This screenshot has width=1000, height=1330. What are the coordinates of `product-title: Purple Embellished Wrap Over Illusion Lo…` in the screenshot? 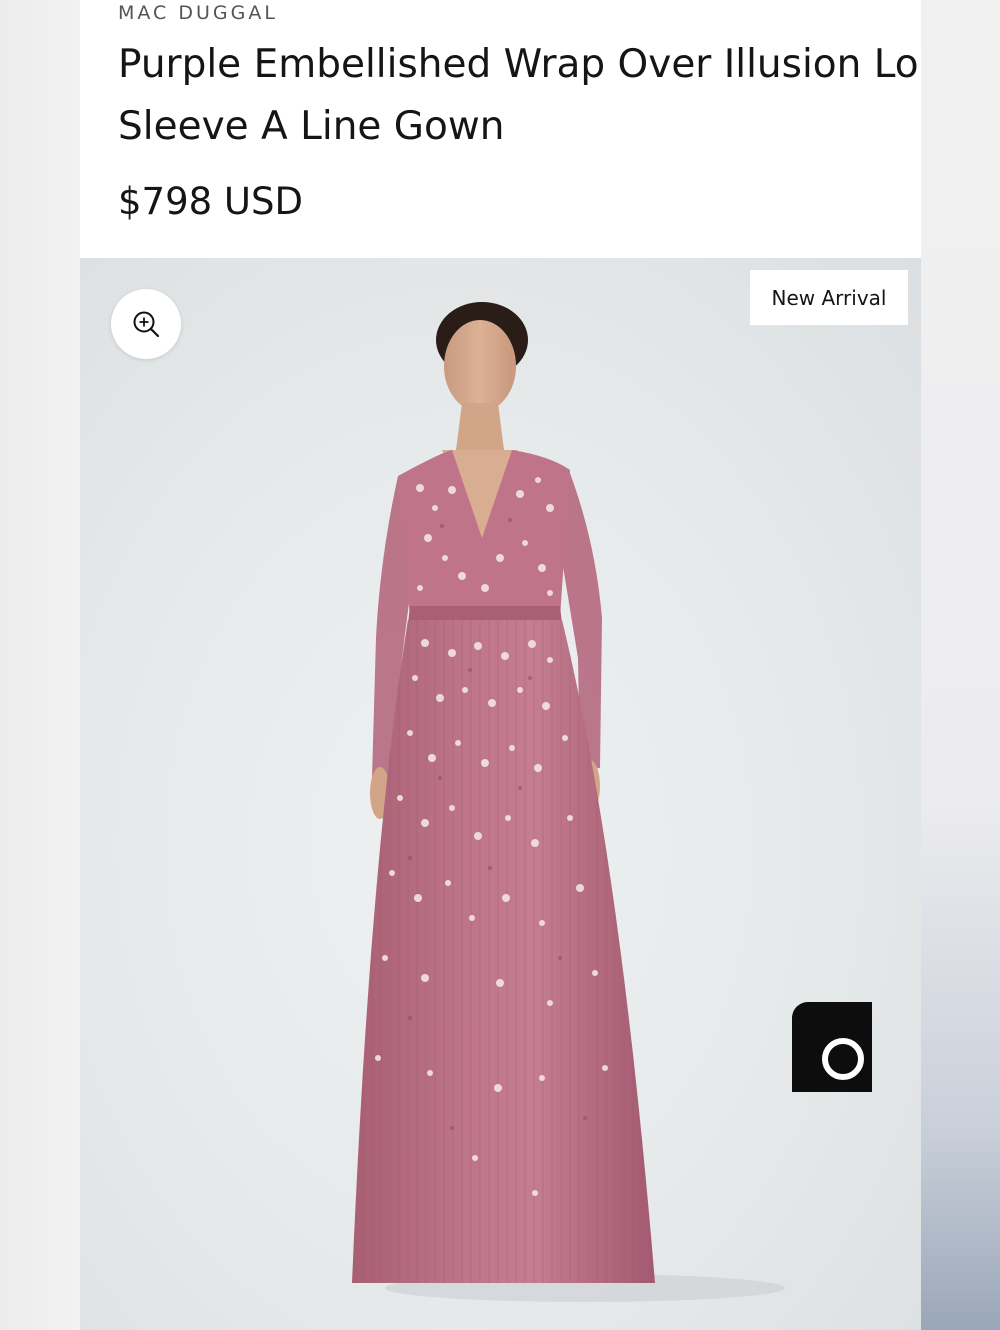 It's located at (519, 95).